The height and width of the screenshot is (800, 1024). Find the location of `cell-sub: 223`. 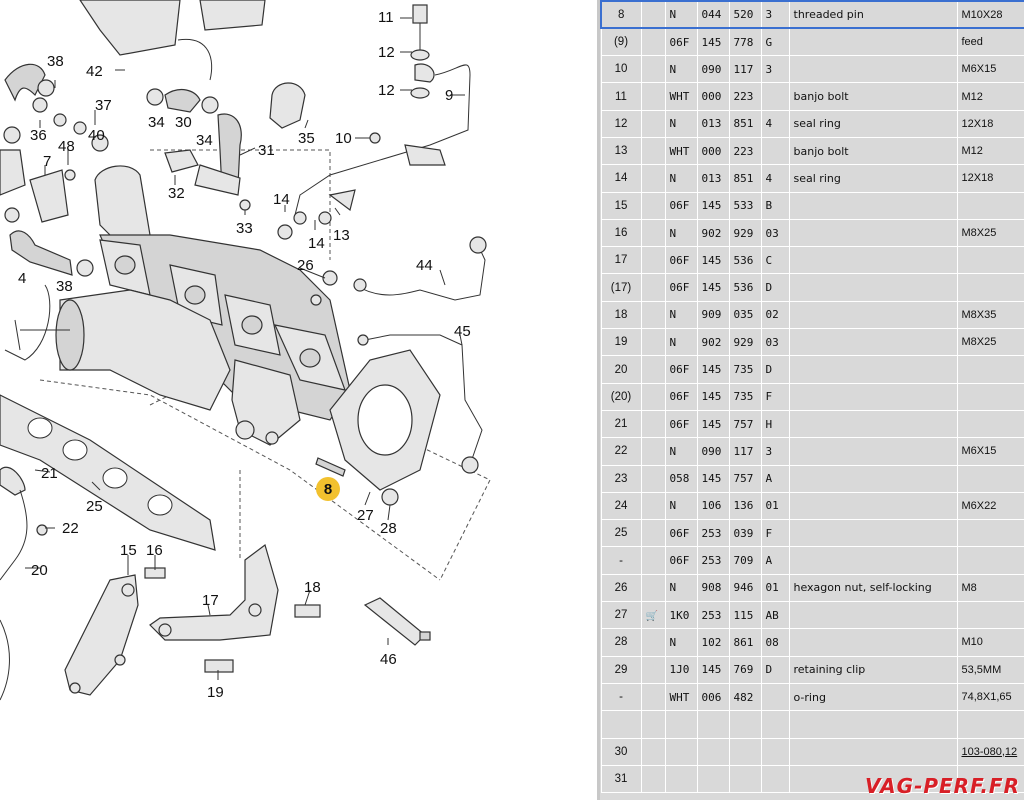

cell-sub: 223 is located at coordinates (745, 151).